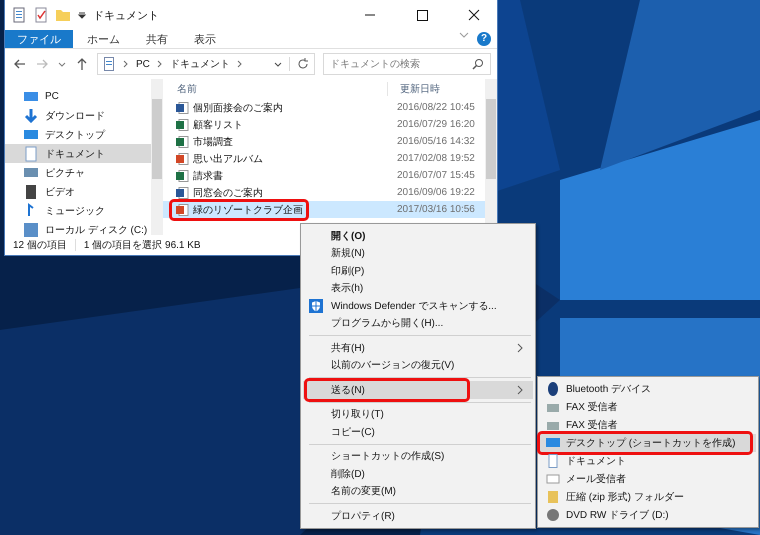  I want to click on scrollbar, so click(157, 157).